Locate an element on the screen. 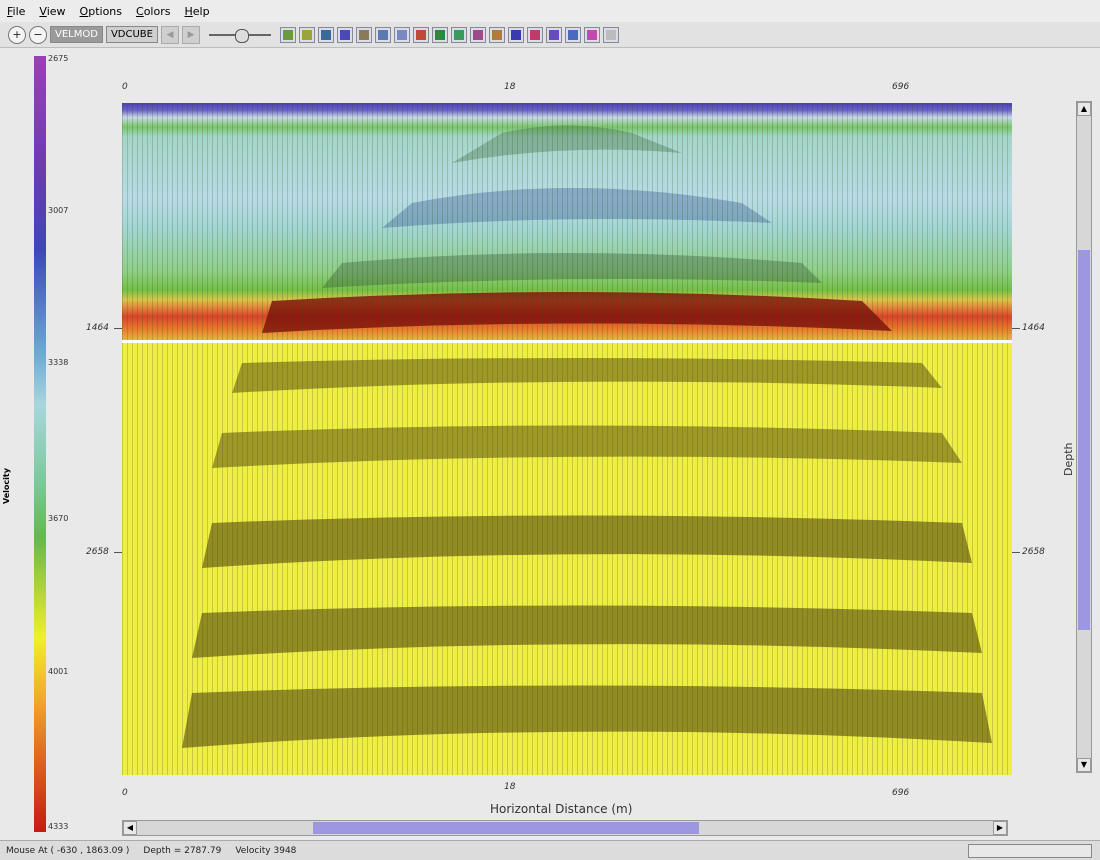 The height and width of the screenshot is (860, 1100). colorbar-tick: 3007 is located at coordinates (58, 210).